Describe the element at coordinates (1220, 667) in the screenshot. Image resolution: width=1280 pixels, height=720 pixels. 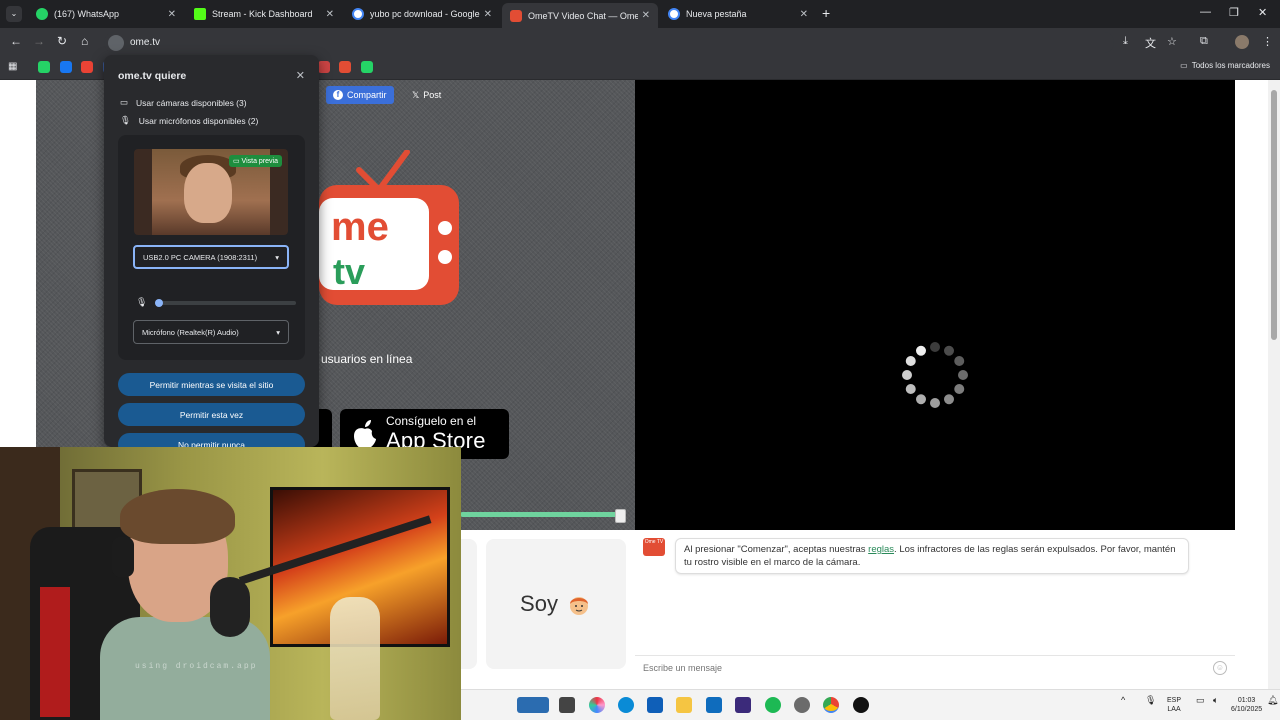
I see `emoji-icon: ☺` at that location.